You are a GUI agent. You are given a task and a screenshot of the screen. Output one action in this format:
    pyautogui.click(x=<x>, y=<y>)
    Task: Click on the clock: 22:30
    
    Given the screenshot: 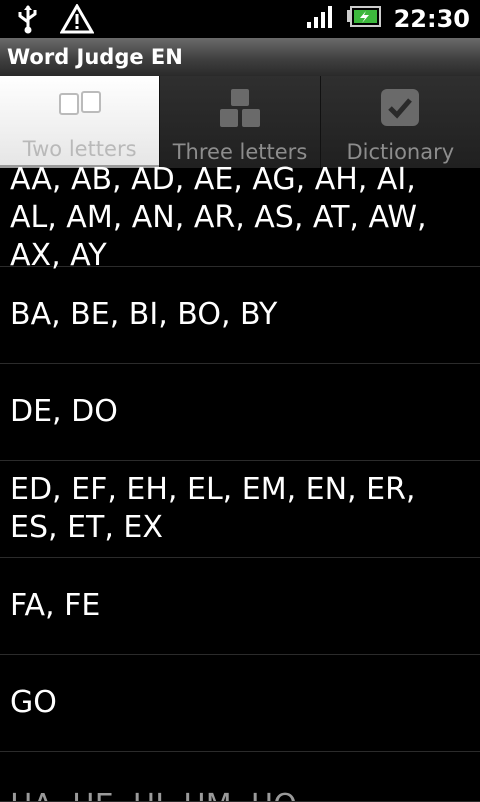 What is the action you would take?
    pyautogui.click(x=431, y=19)
    